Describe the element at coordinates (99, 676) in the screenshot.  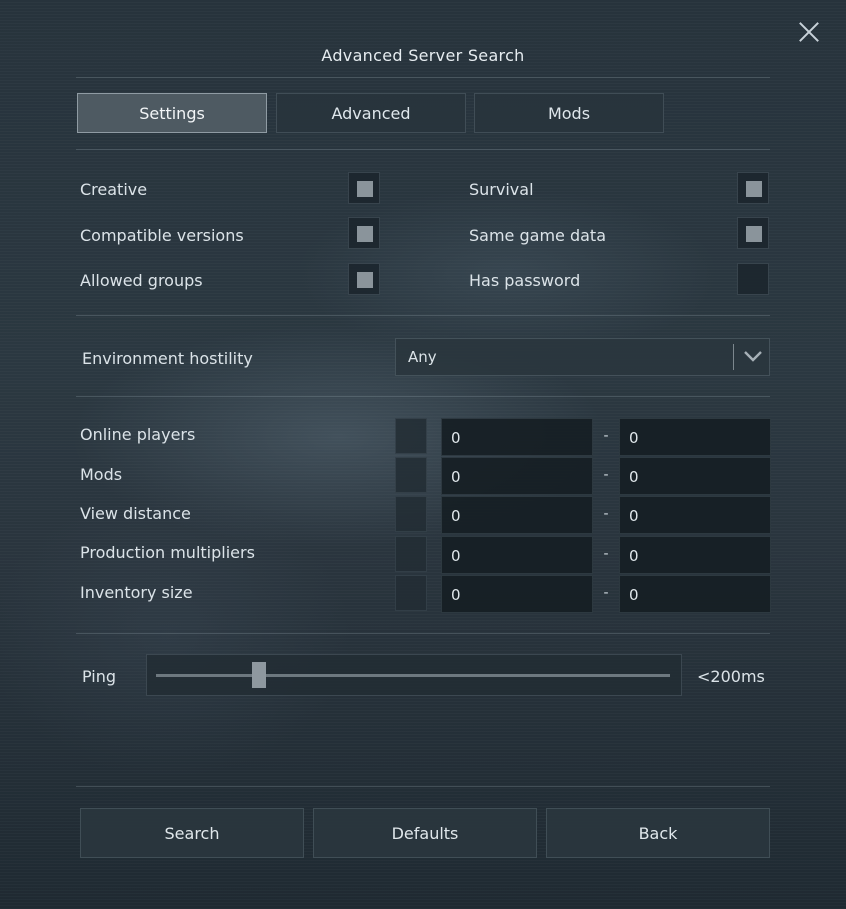
I see `ping-label: Ping` at that location.